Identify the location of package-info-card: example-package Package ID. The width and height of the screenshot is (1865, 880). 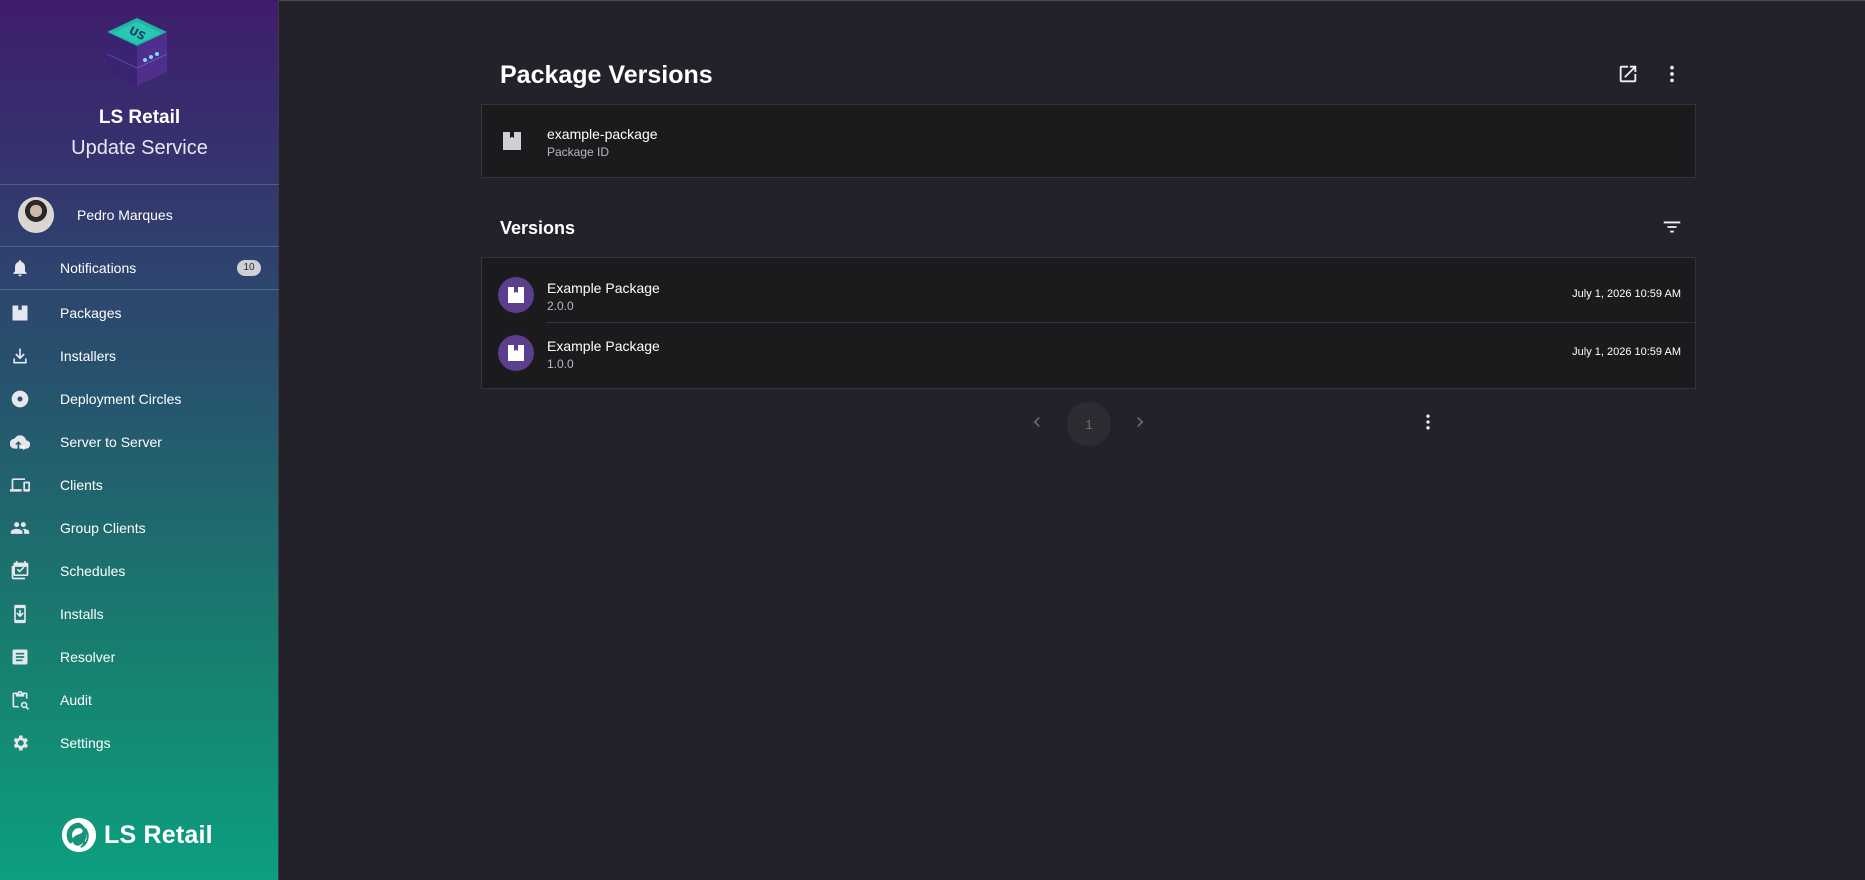
(1088, 141).